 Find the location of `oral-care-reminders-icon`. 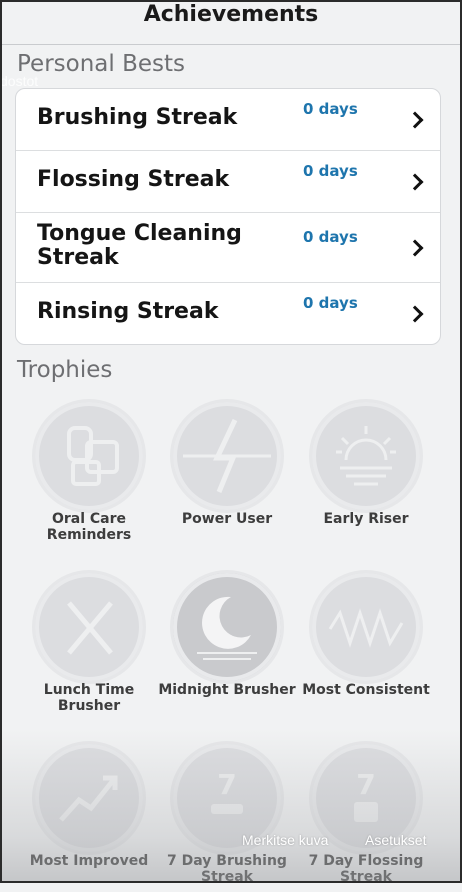

oral-care-reminders-icon is located at coordinates (89, 456).